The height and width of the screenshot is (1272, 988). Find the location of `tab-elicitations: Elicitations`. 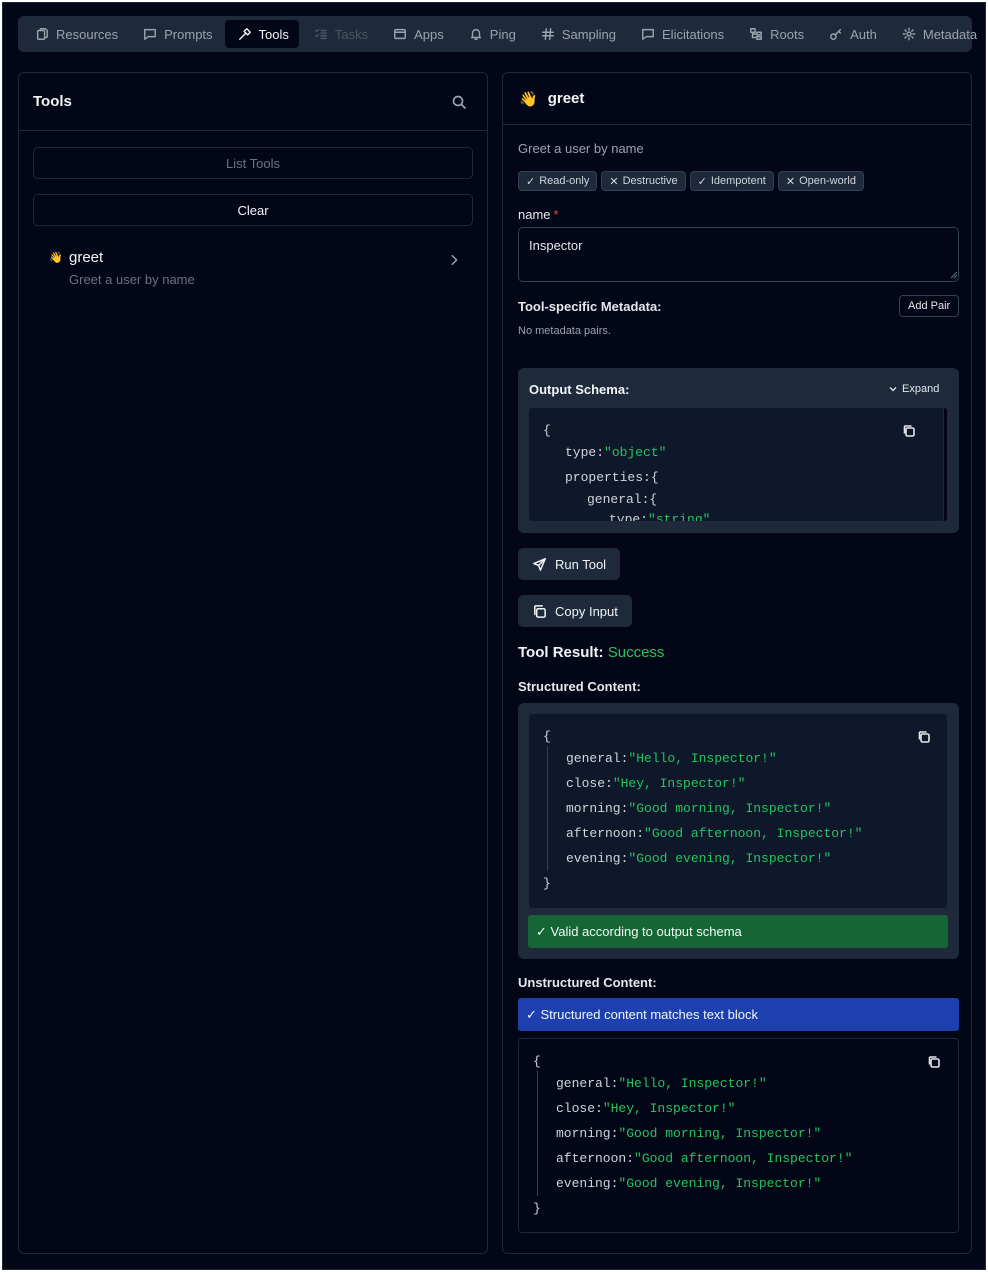

tab-elicitations: Elicitations is located at coordinates (681, 34).